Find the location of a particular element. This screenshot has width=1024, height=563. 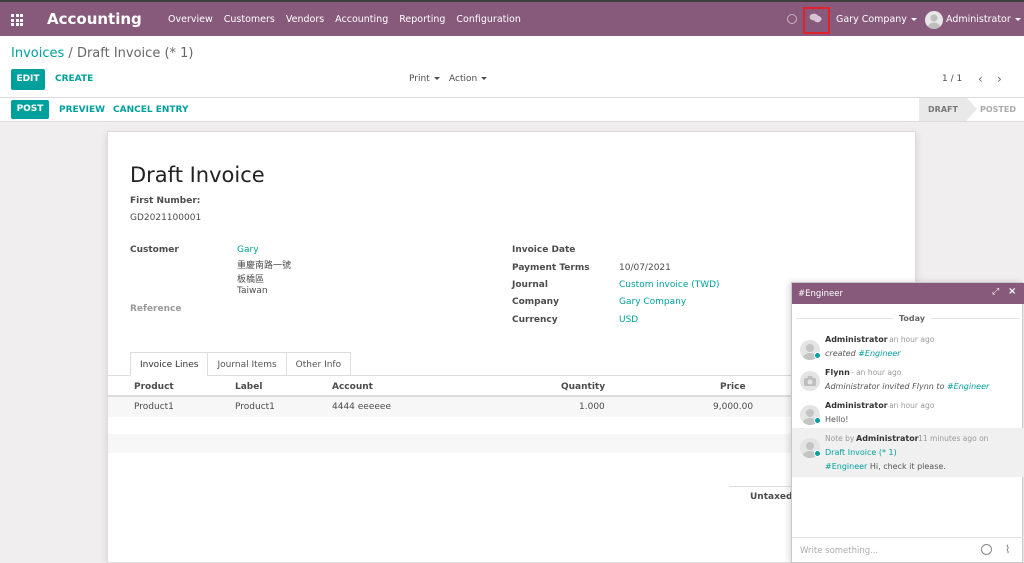

preview-button: PREVIEW is located at coordinates (82, 110).